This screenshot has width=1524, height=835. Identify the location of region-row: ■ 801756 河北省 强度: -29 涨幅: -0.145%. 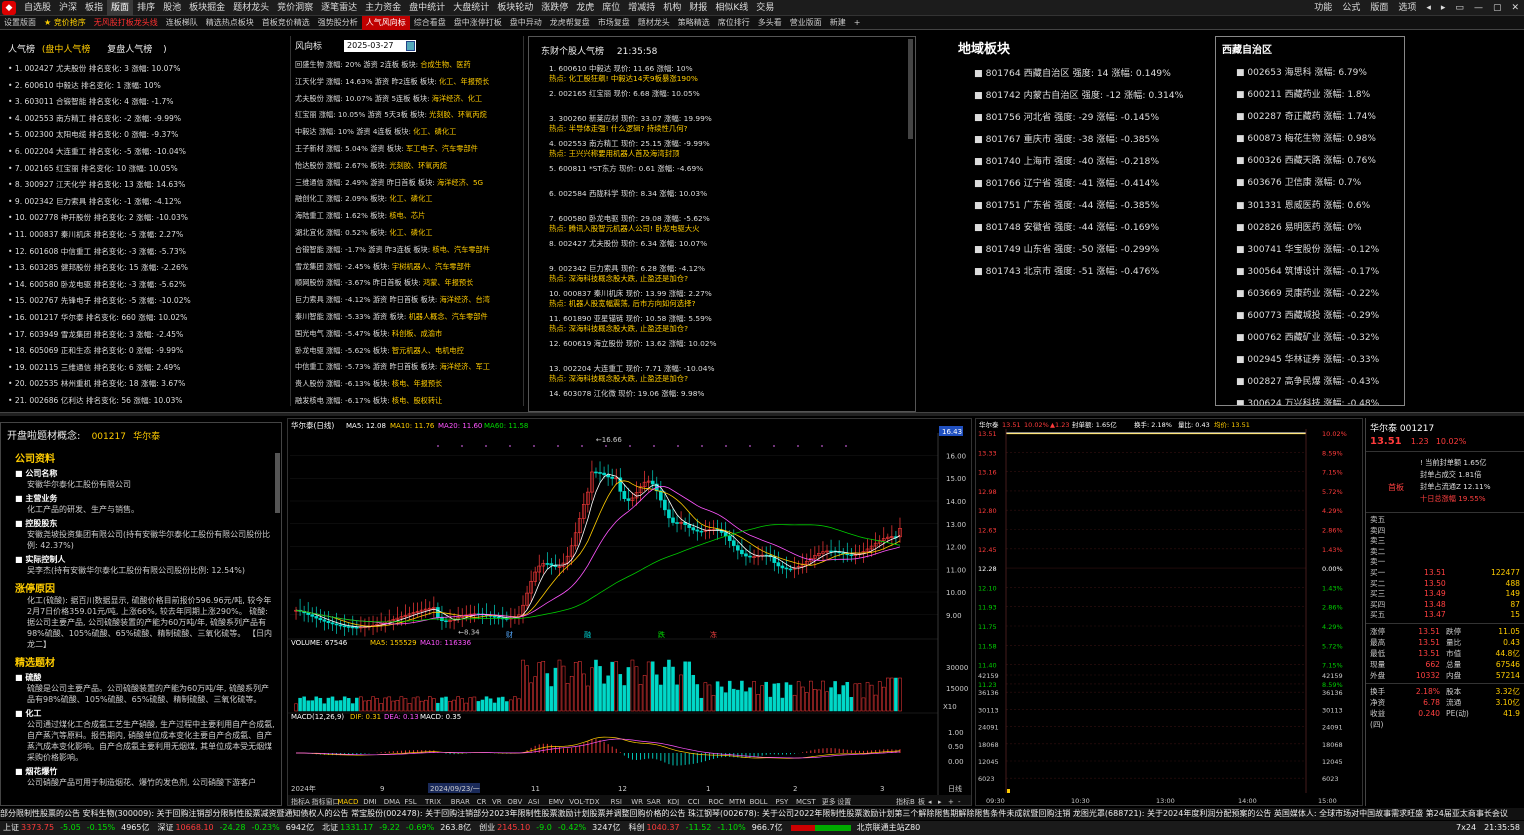
(1093, 118).